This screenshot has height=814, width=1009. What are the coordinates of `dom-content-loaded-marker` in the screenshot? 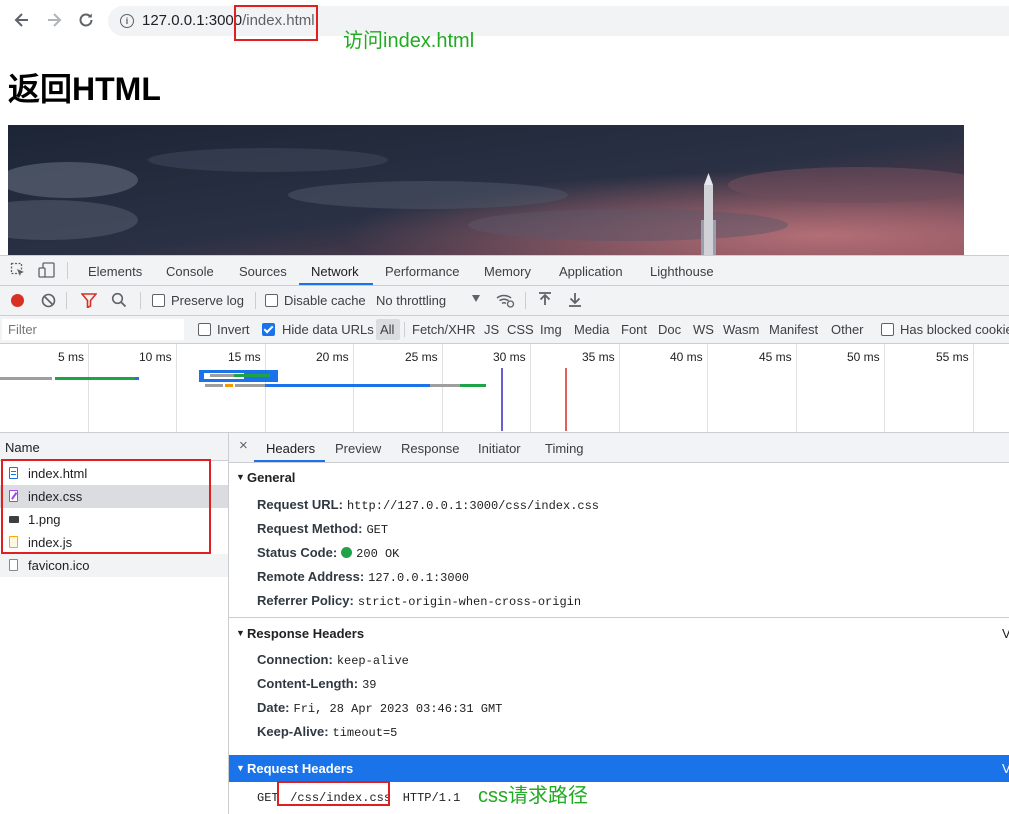 It's located at (502, 399).